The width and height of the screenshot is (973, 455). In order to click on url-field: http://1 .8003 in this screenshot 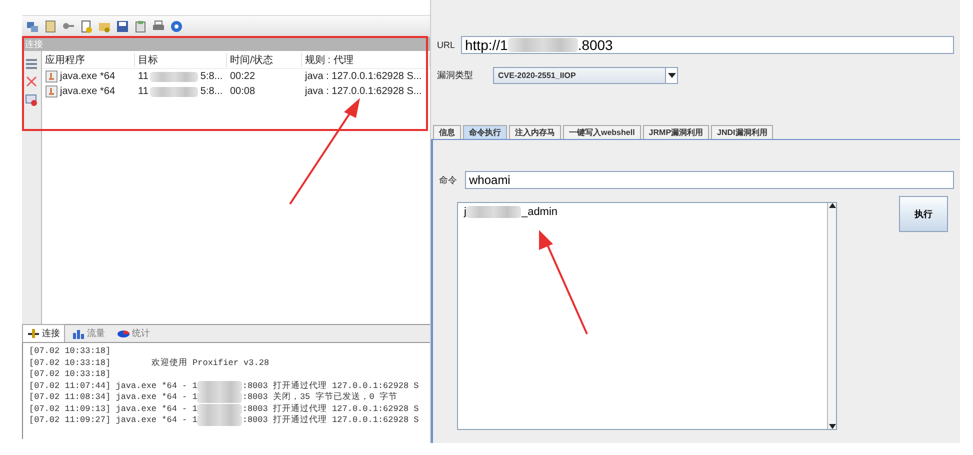, I will do `click(707, 45)`.